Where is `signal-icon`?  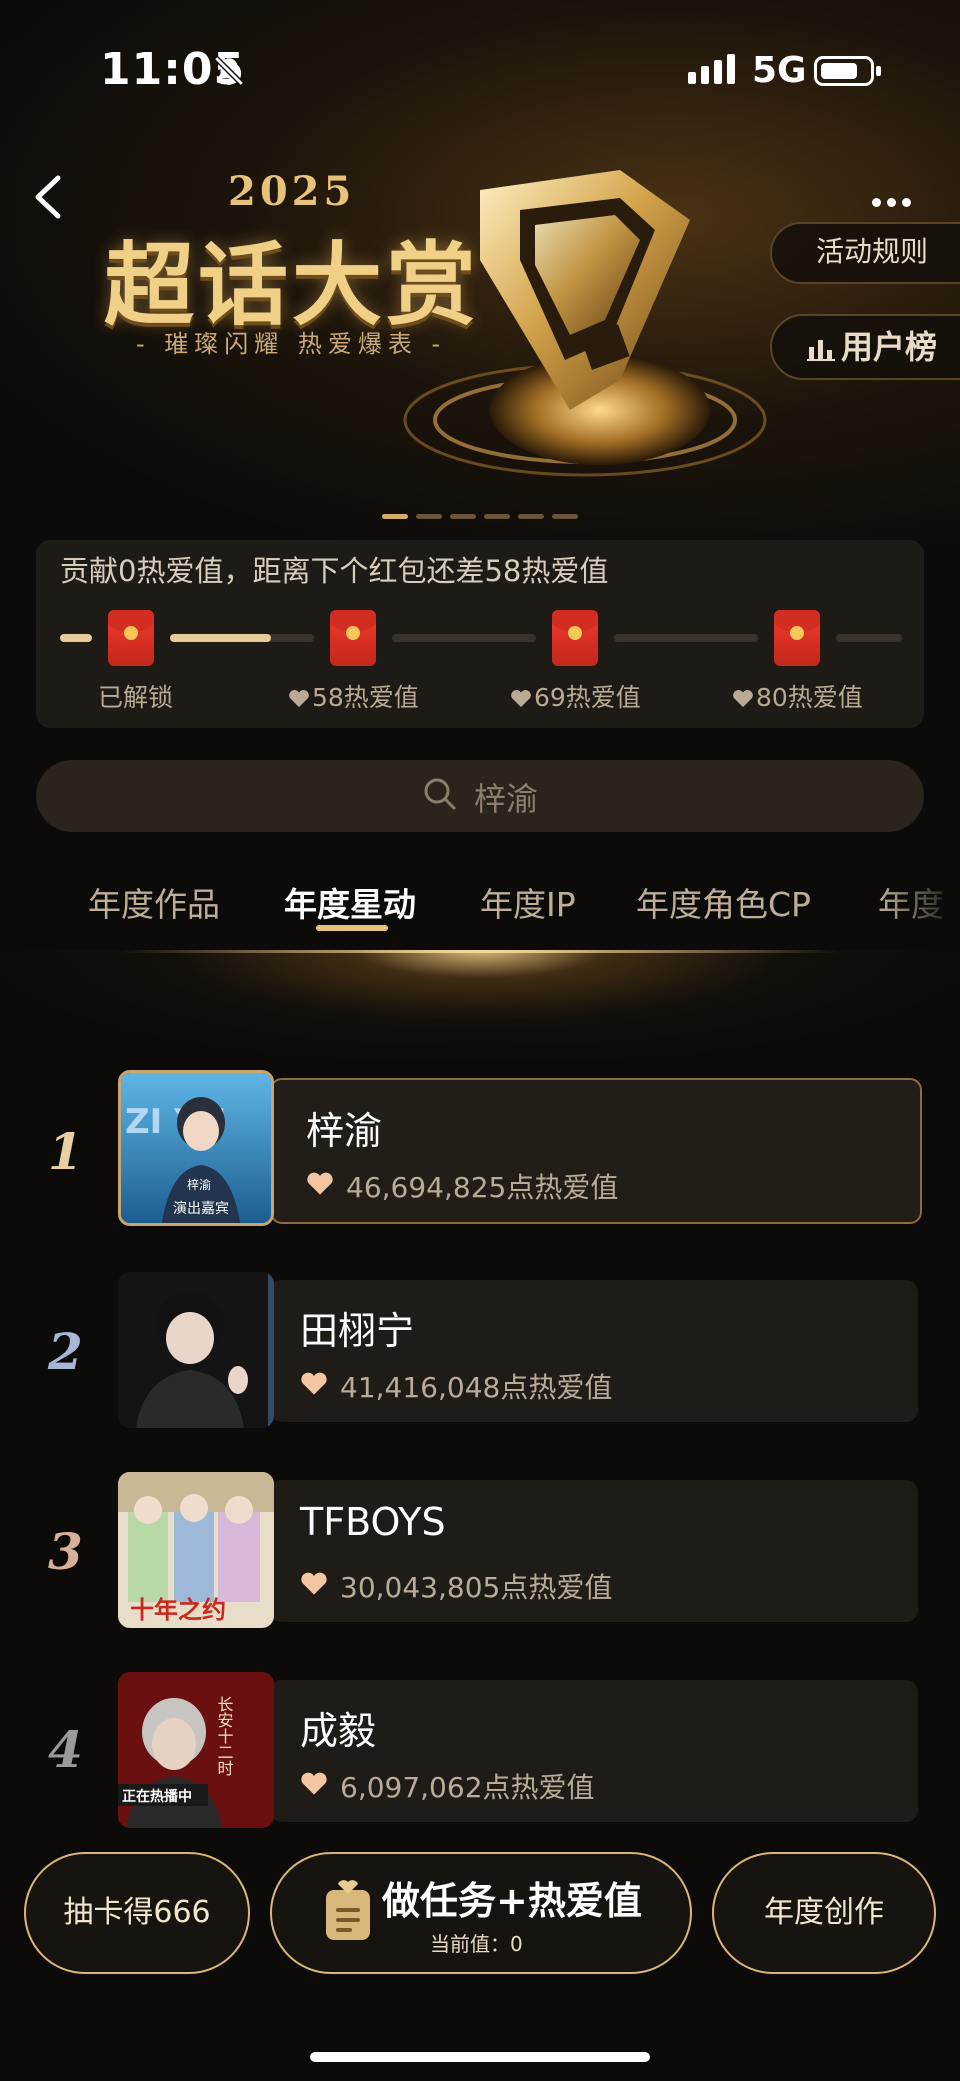 signal-icon is located at coordinates (714, 69).